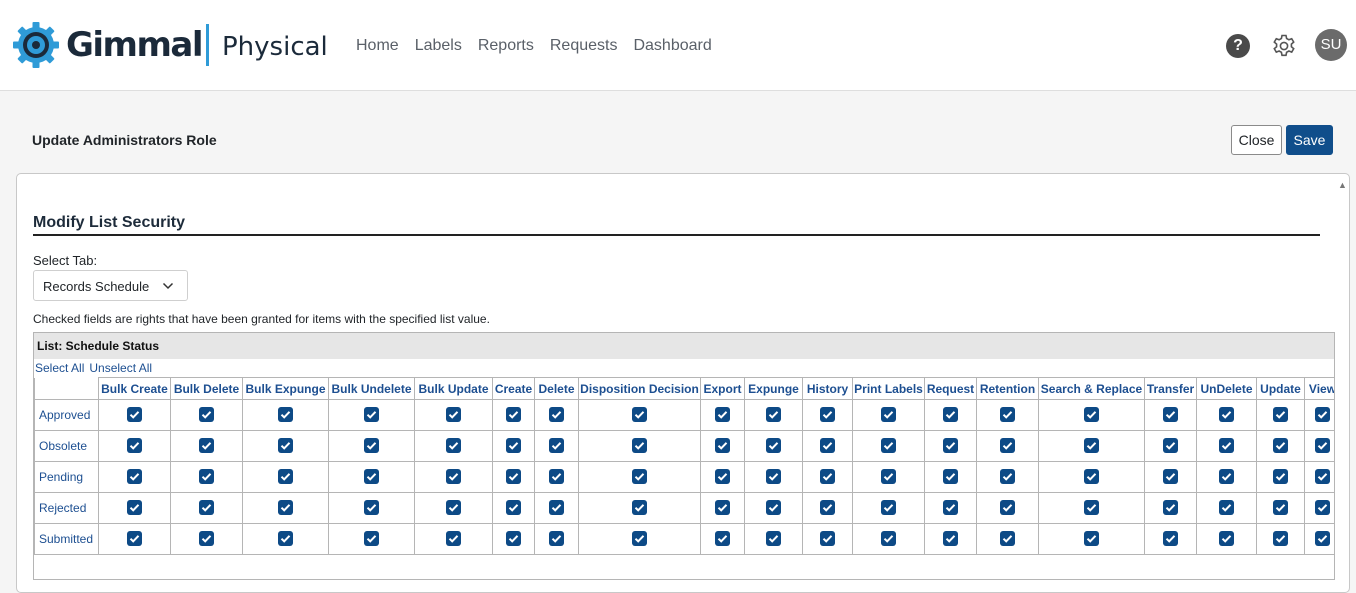 This screenshot has height=593, width=1356. I want to click on nav-requests: Requests, so click(584, 46).